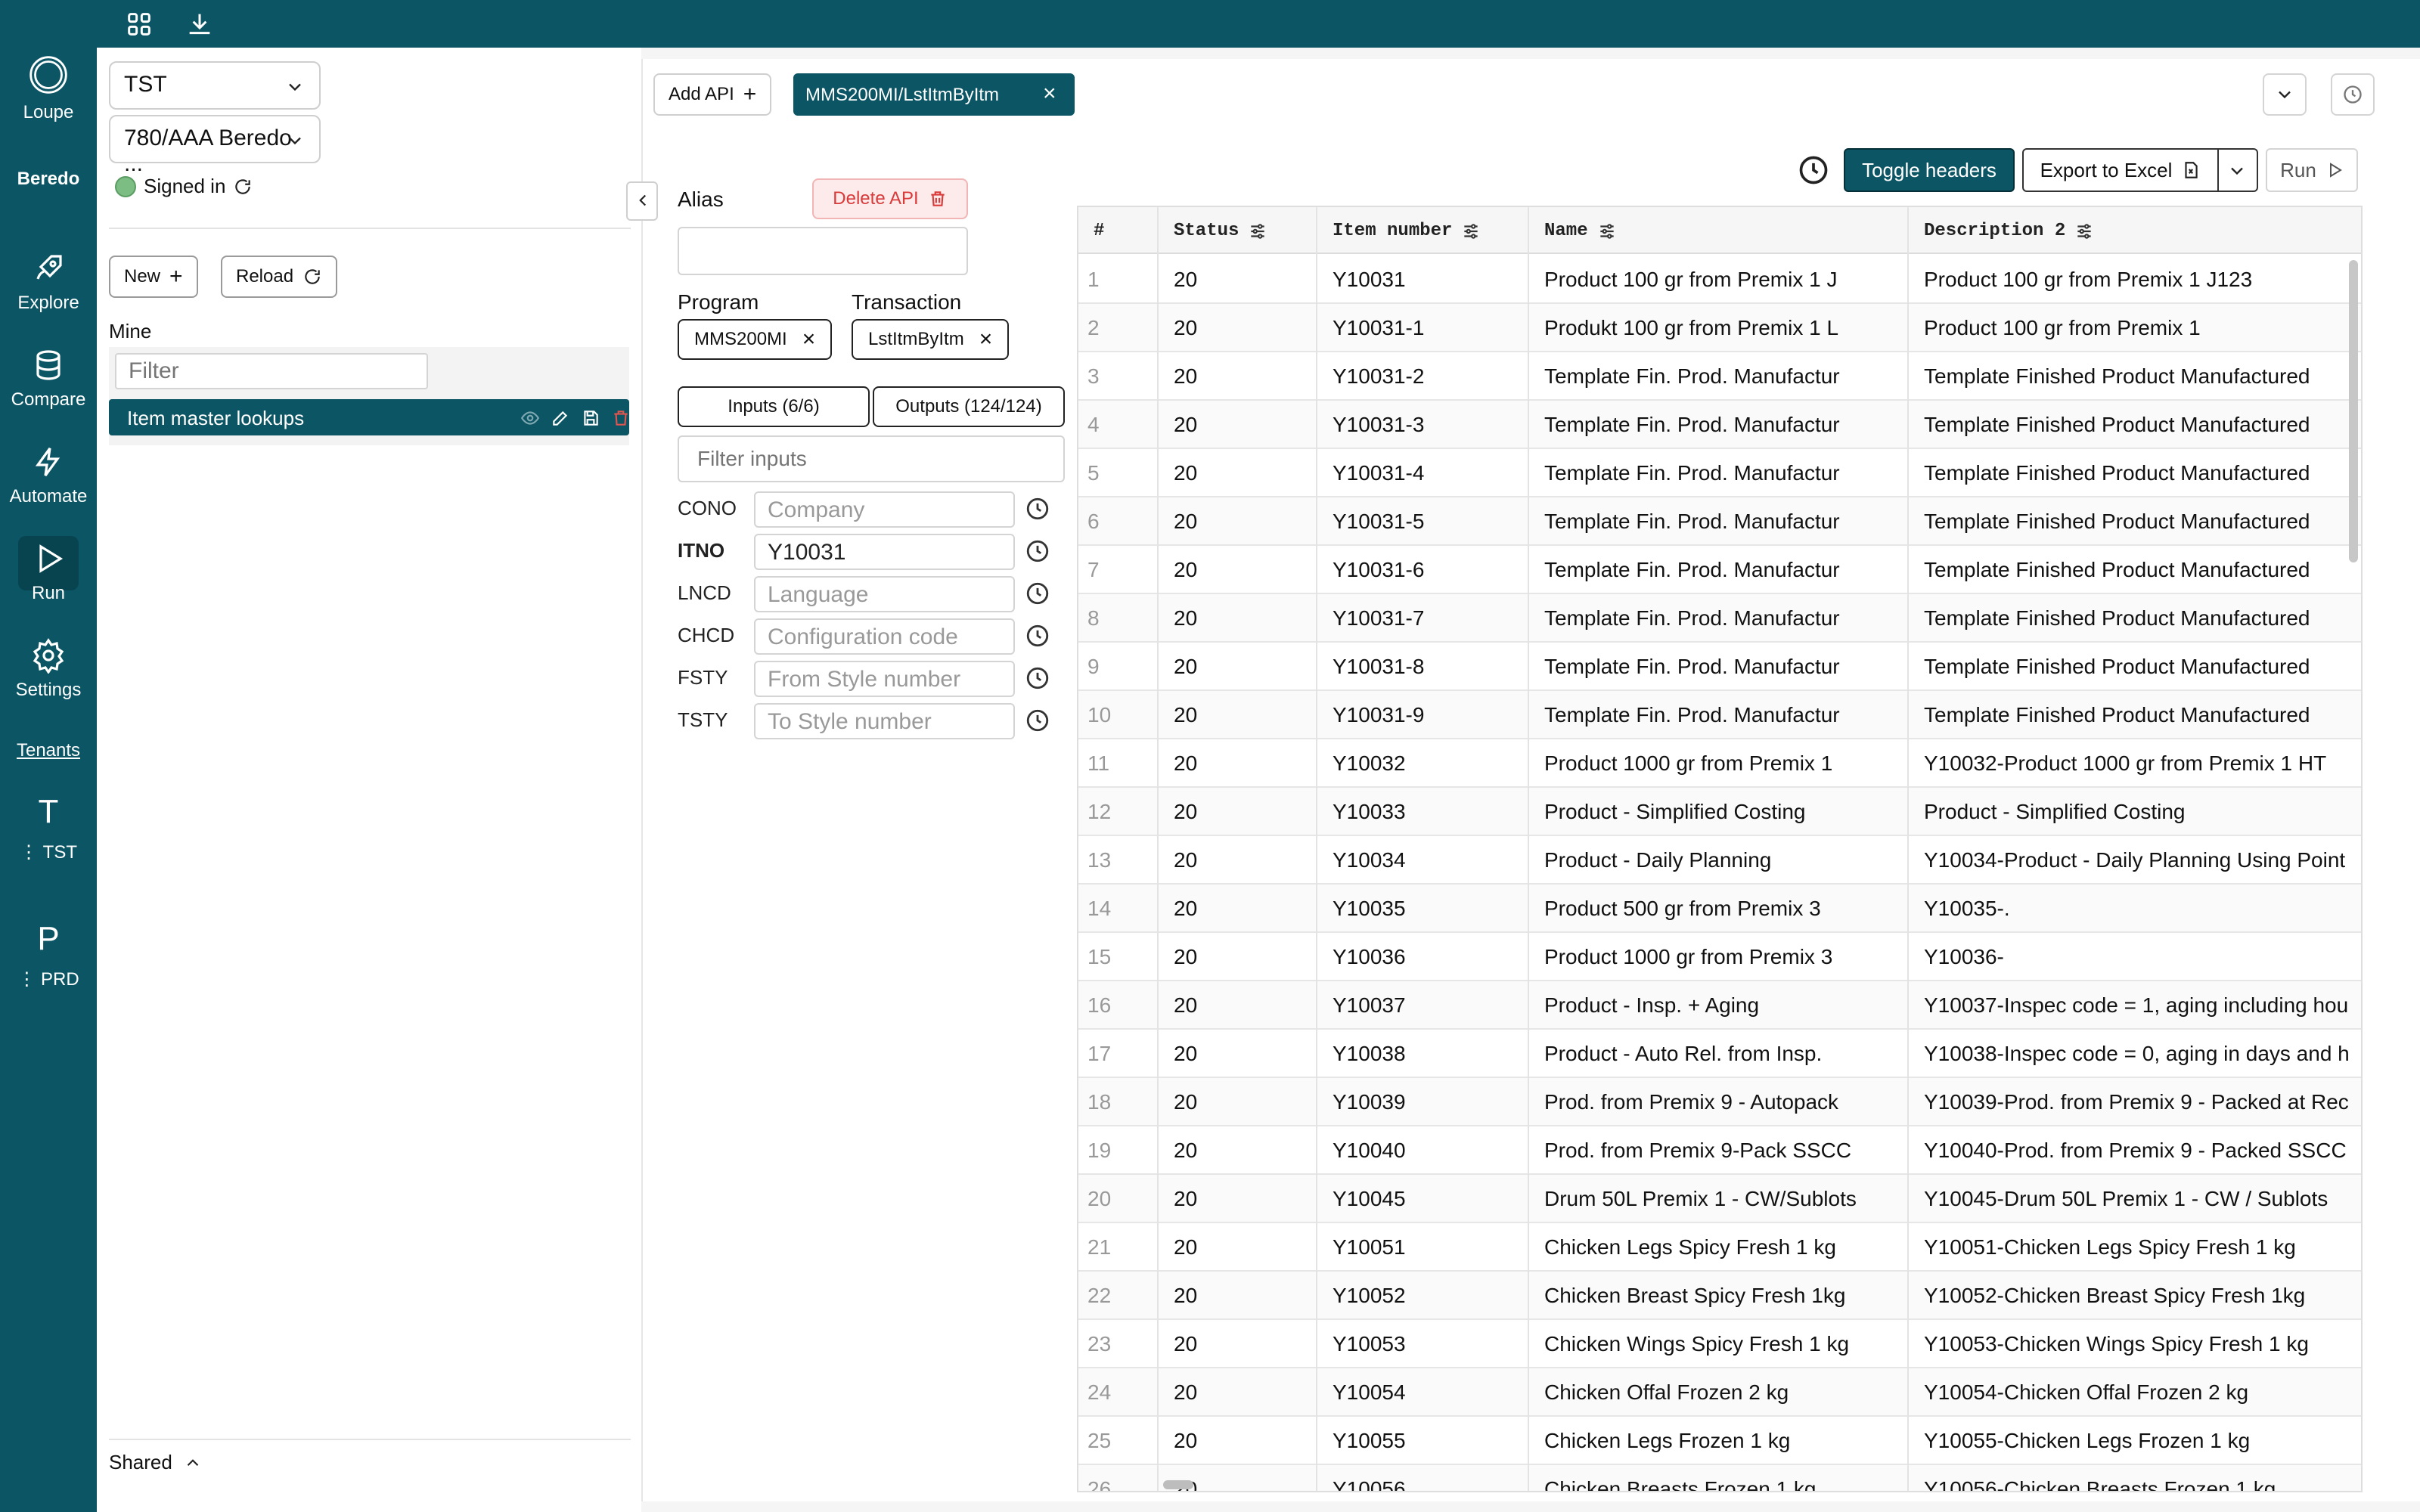 The width and height of the screenshot is (2420, 1512). Describe the element at coordinates (530, 418) in the screenshot. I see `eye-icon` at that location.